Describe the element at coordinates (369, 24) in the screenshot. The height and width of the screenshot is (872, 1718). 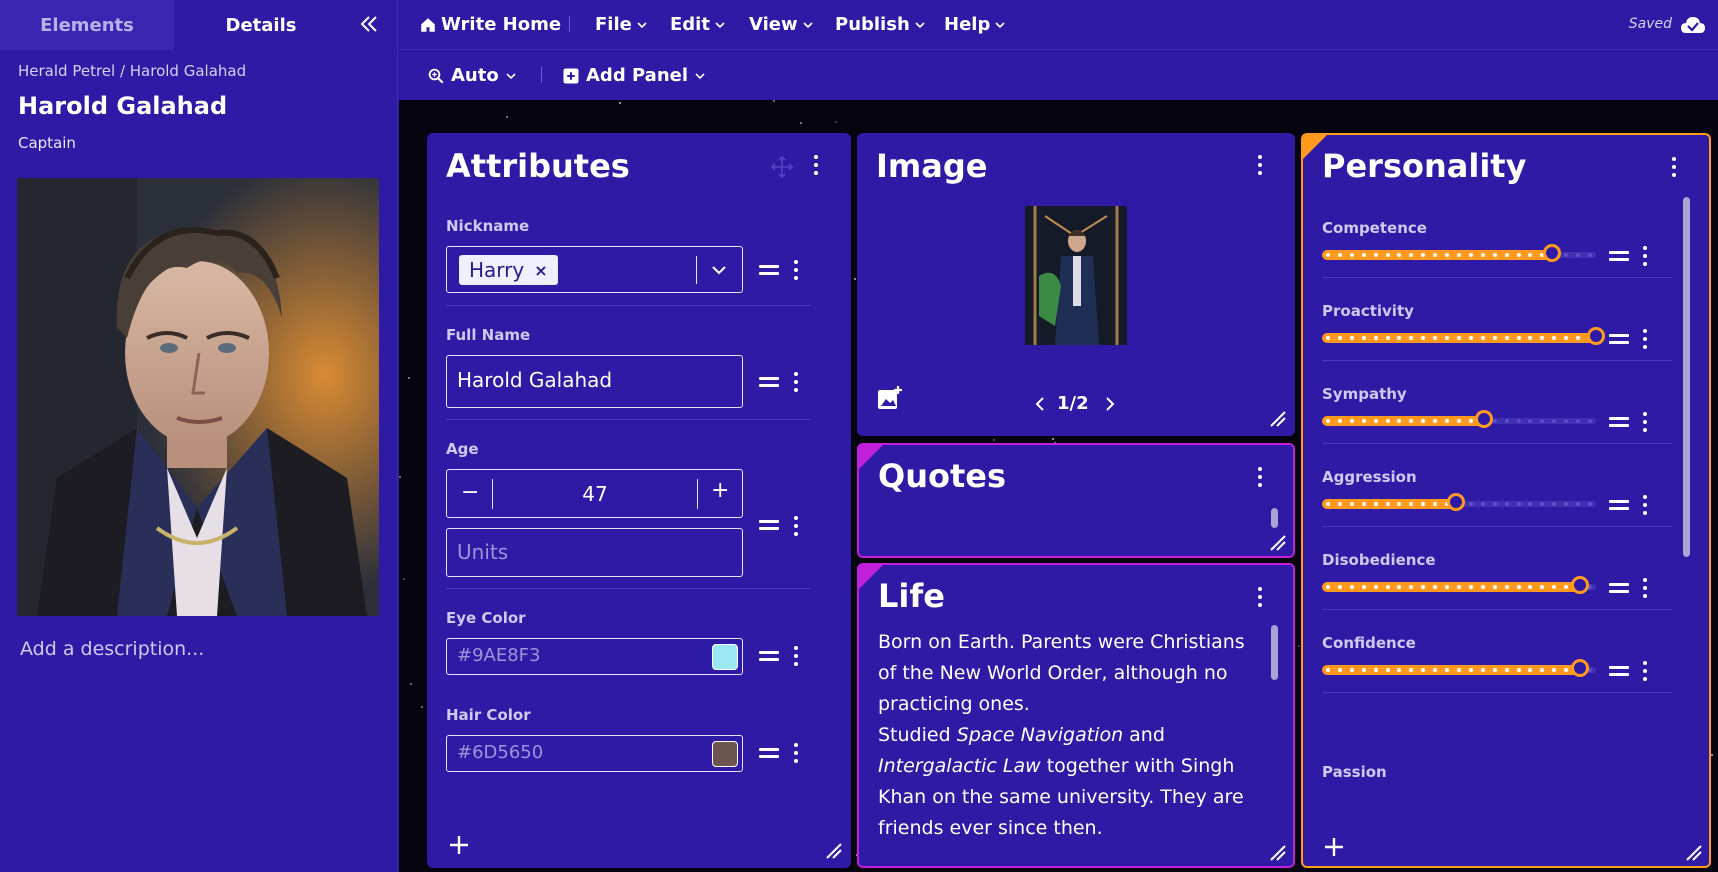
I see `collapse-sidebar-icon` at that location.